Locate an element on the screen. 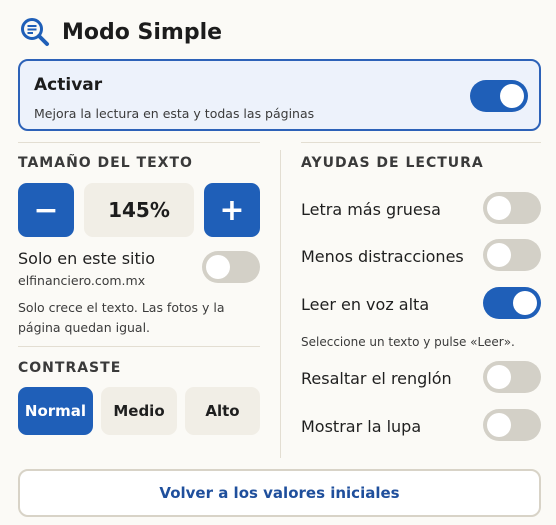 This screenshot has width=556, height=525. activate-title: Activar is located at coordinates (68, 85).